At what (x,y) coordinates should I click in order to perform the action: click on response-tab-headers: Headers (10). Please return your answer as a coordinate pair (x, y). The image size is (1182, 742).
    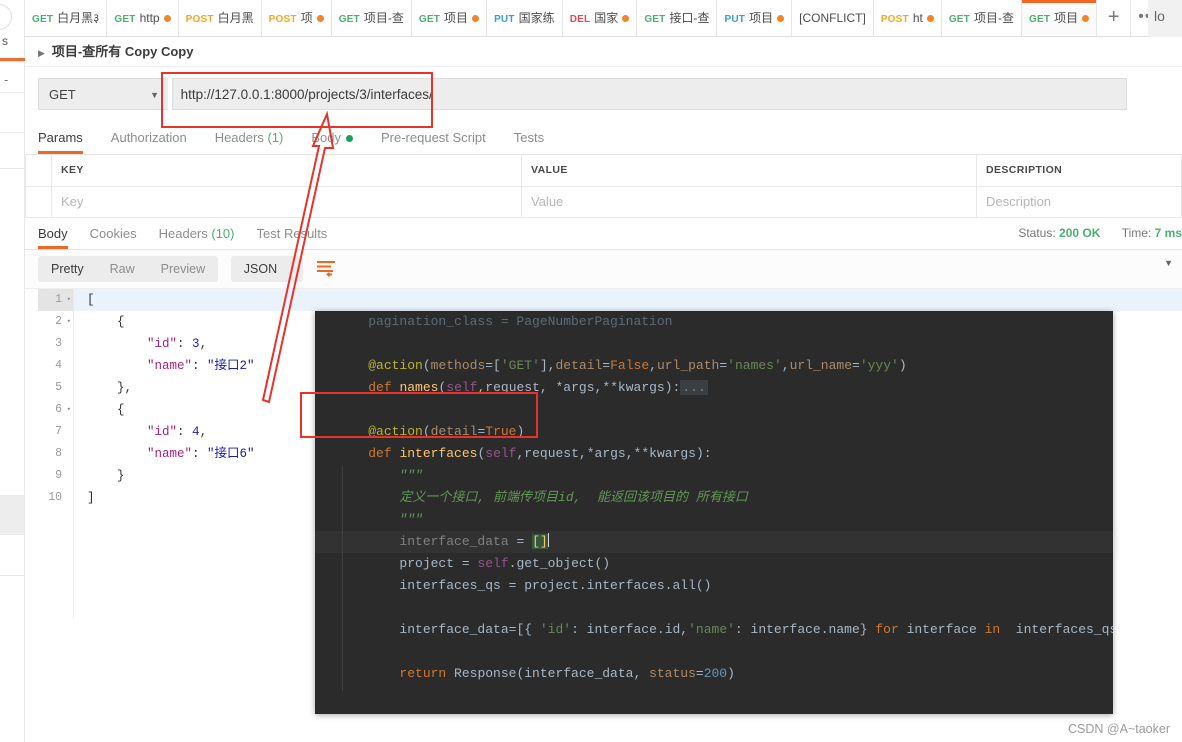
    Looking at the image, I should click on (197, 233).